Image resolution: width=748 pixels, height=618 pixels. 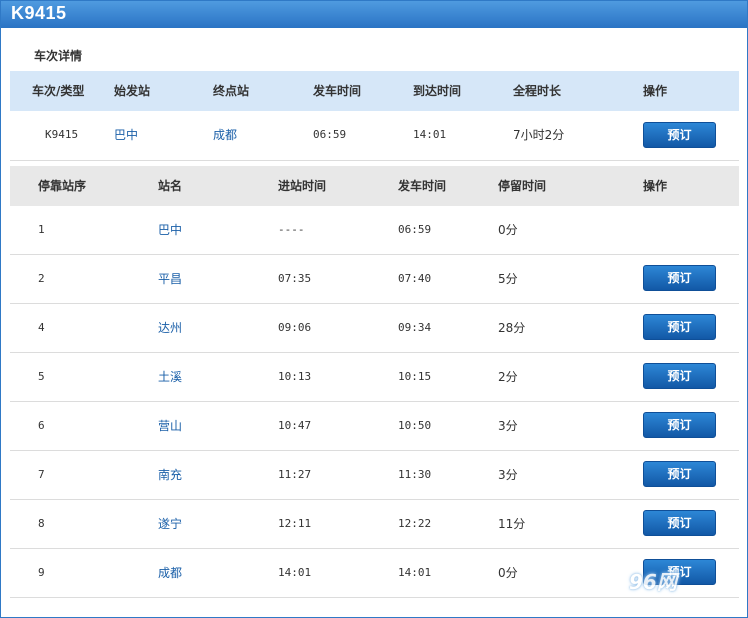 What do you see at coordinates (374, 14) in the screenshot?
I see `title-bar: K9415` at bounding box center [374, 14].